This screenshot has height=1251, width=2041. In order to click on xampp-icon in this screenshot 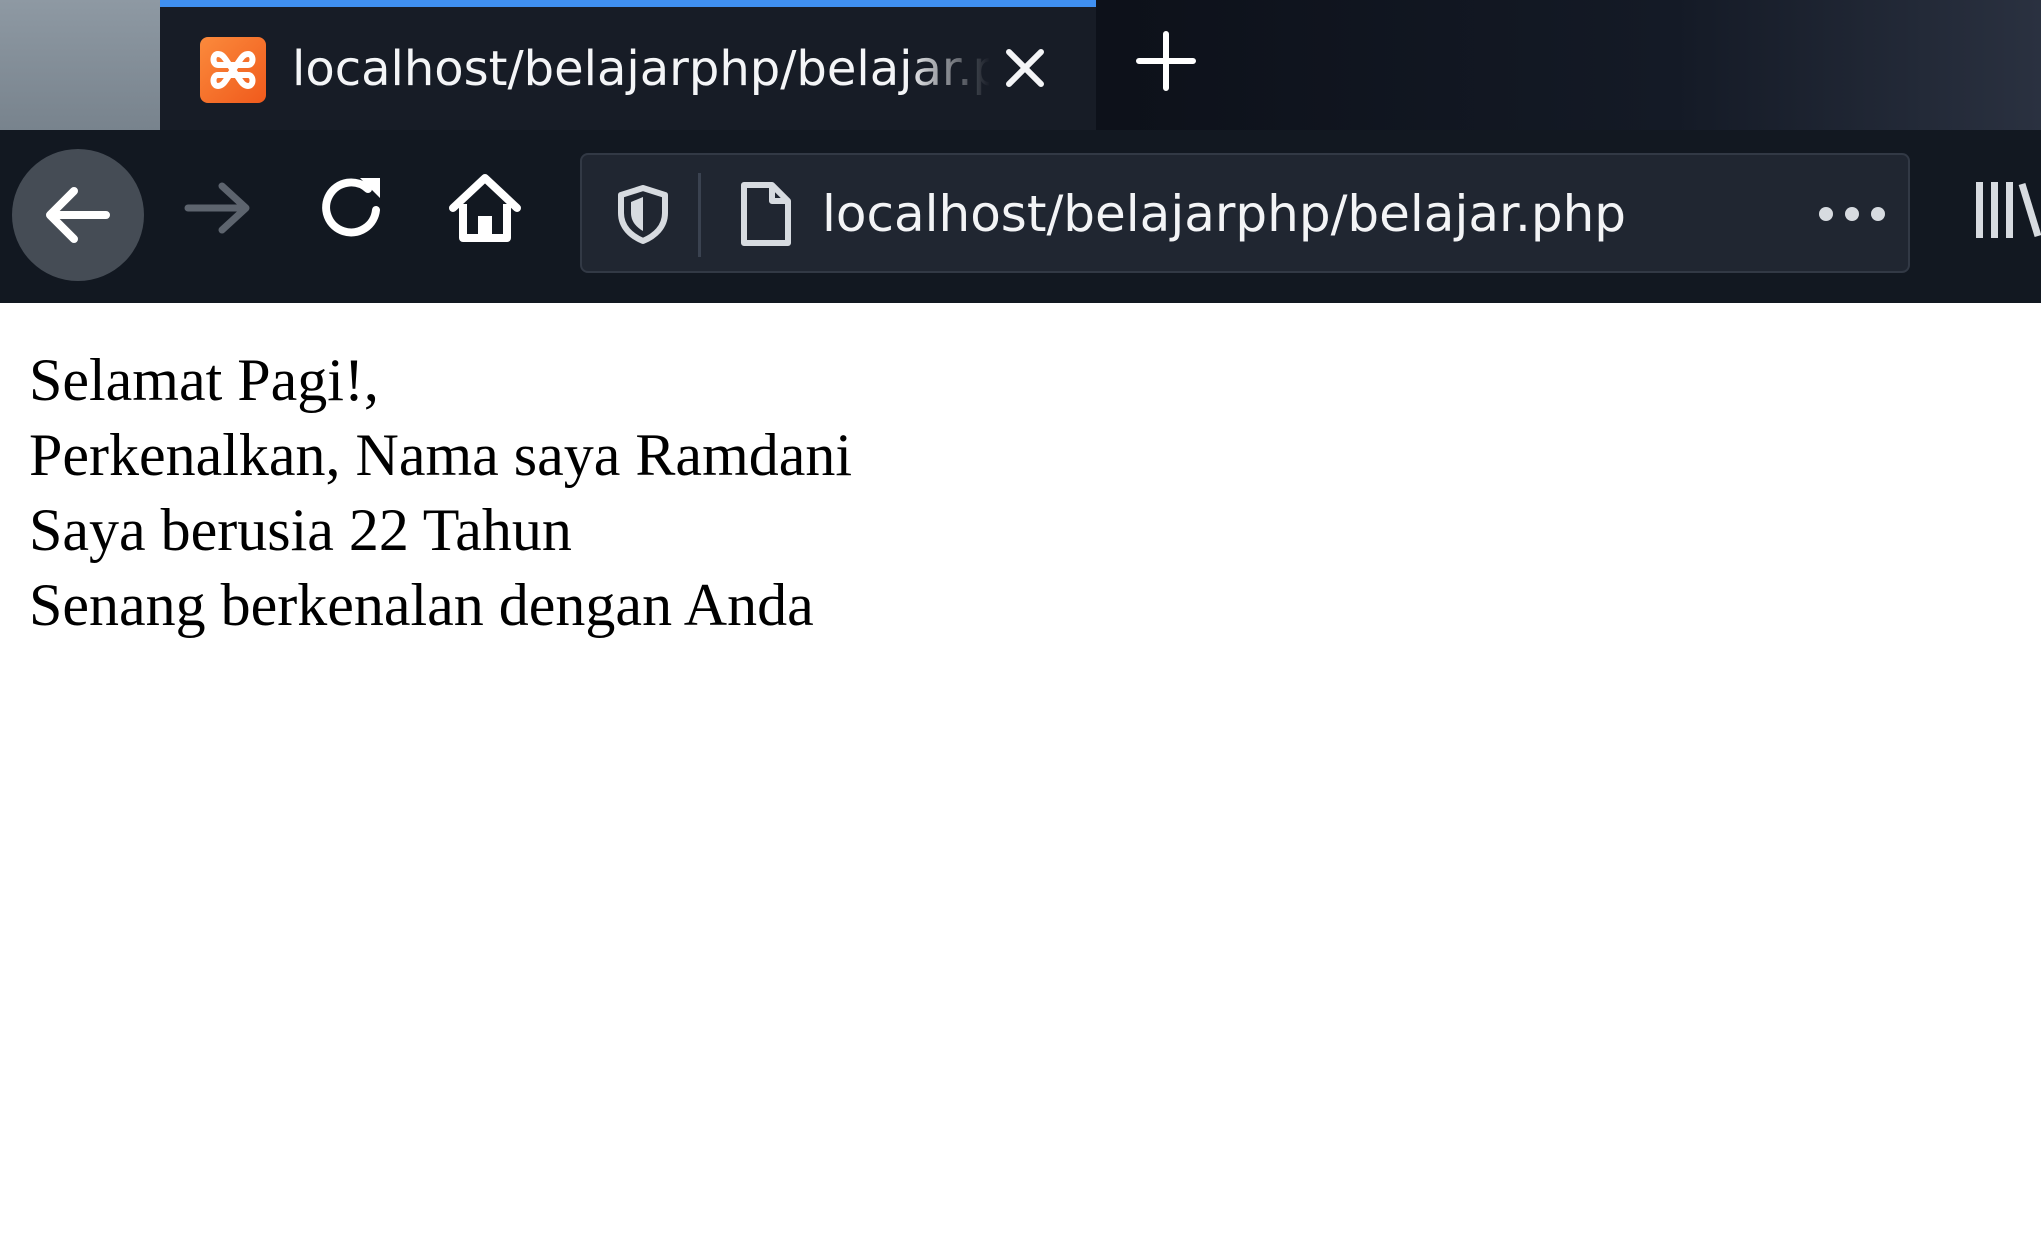, I will do `click(233, 70)`.